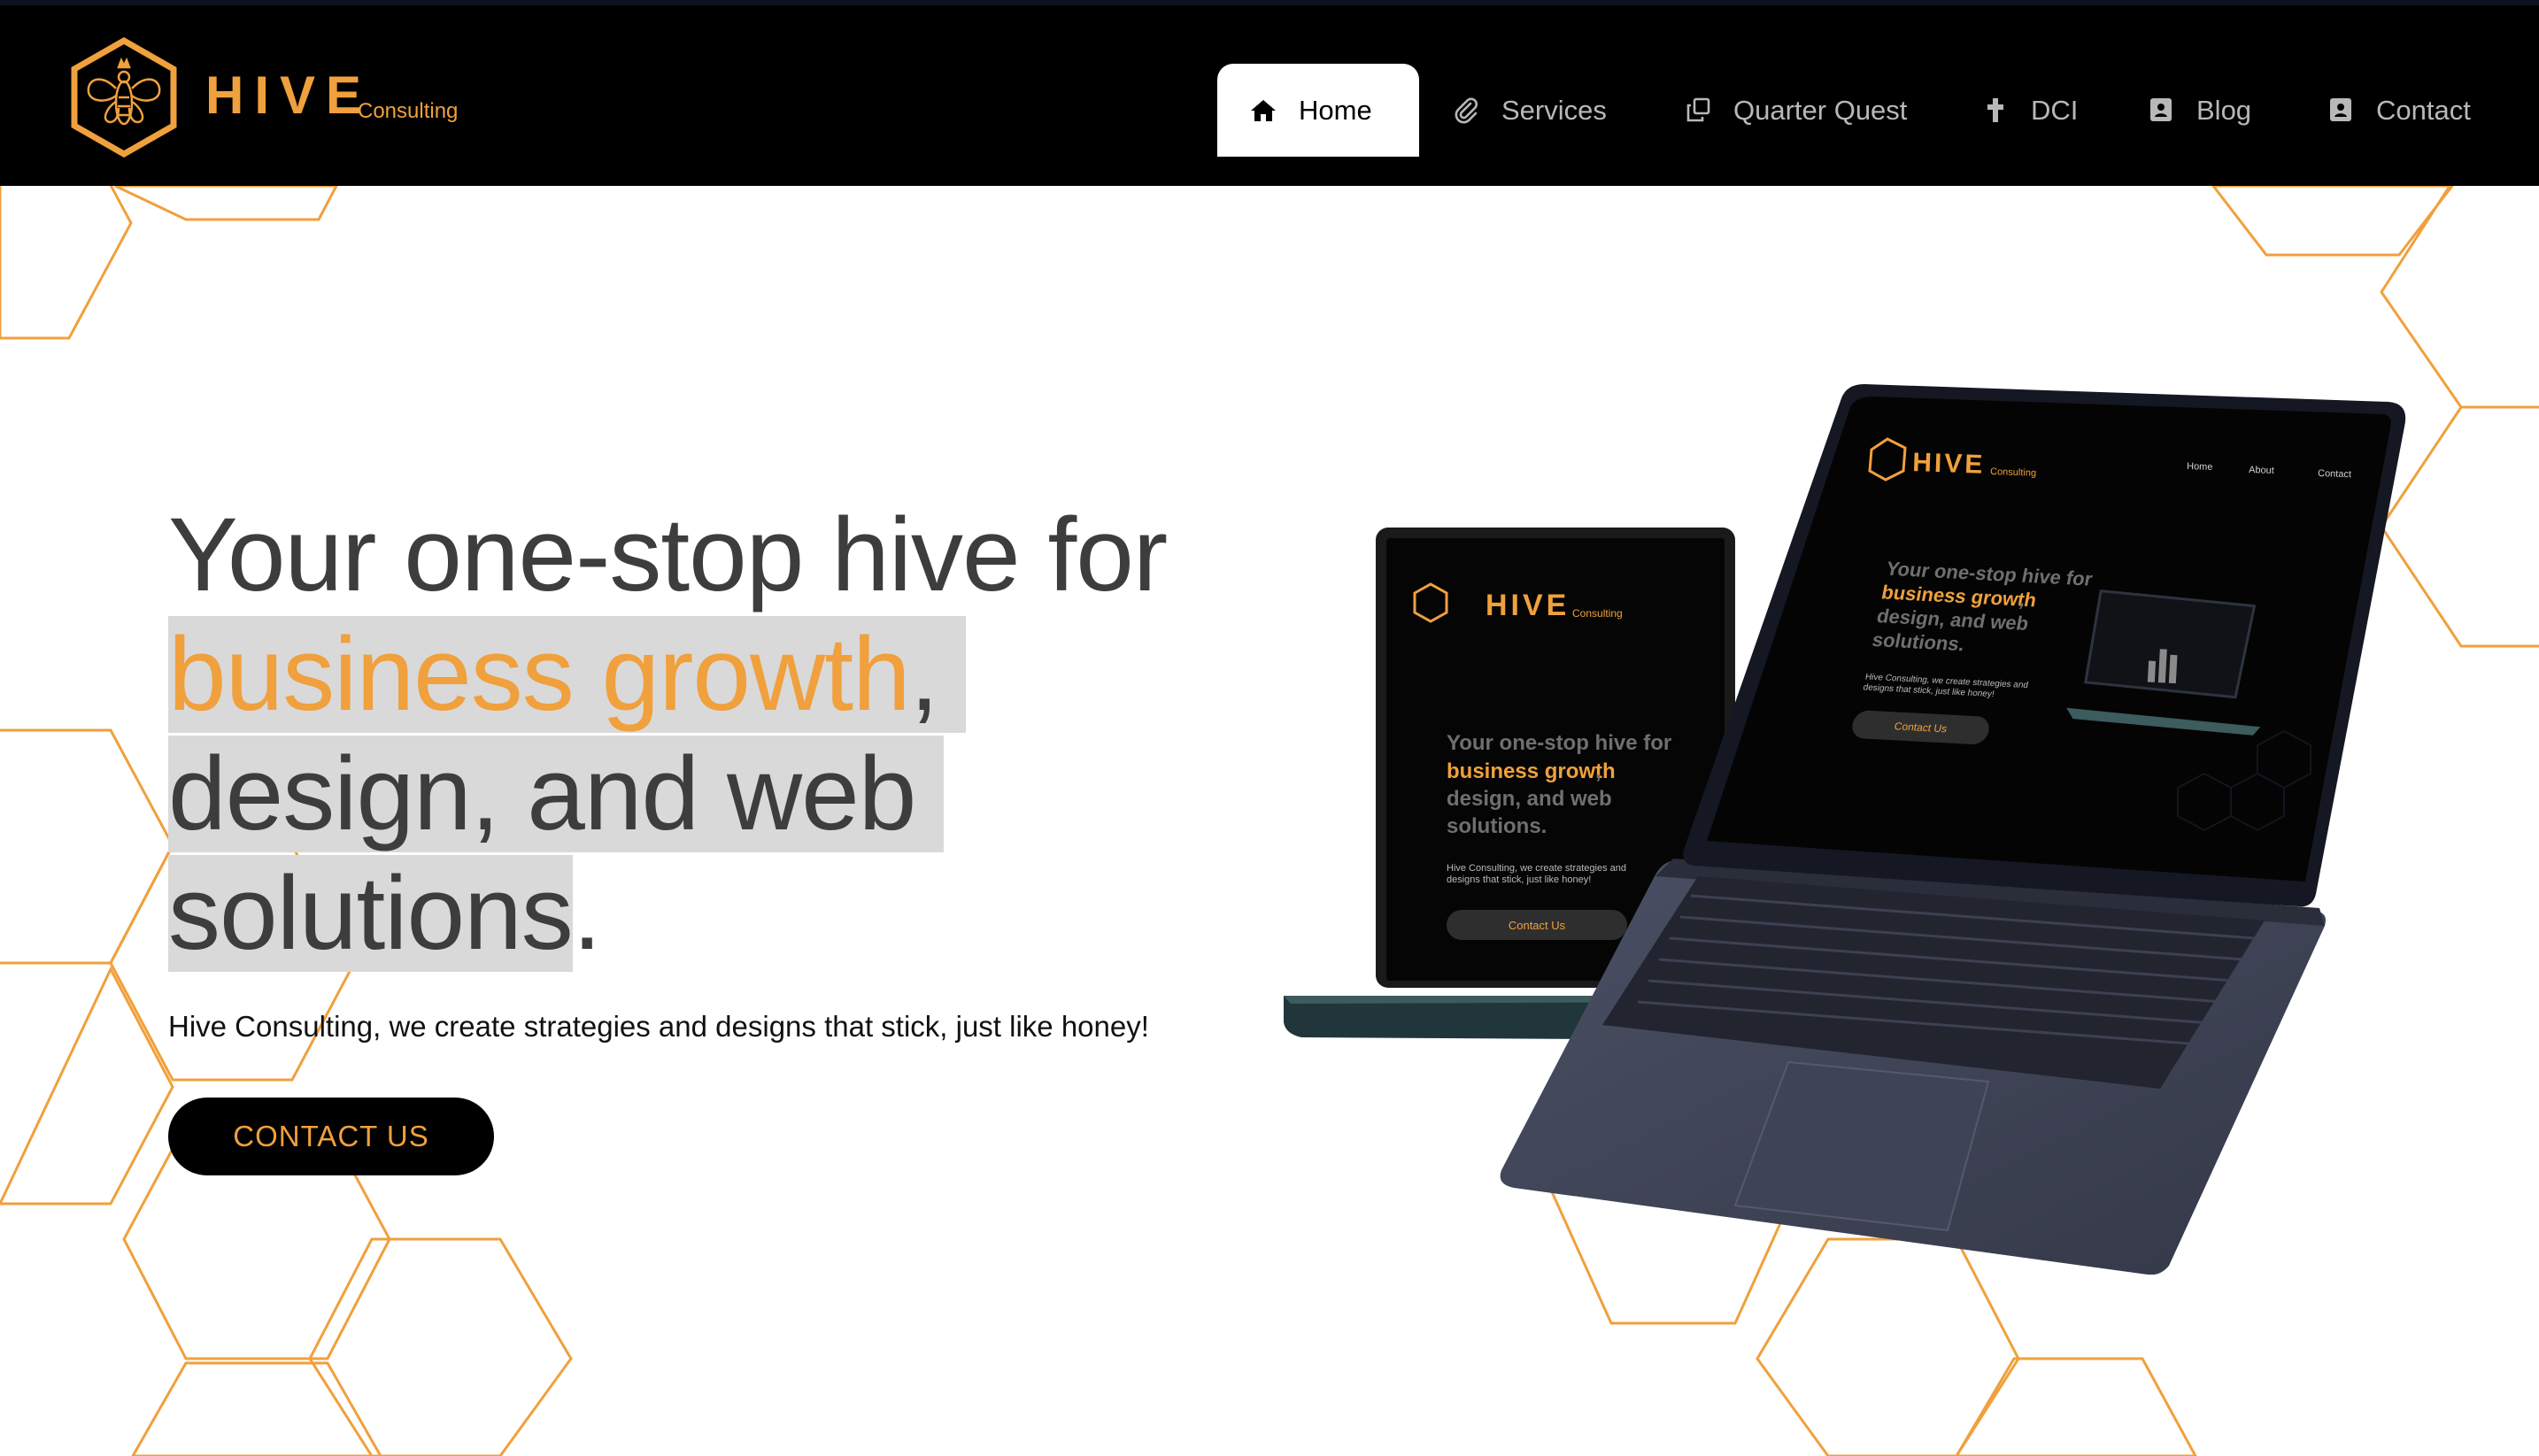 The width and height of the screenshot is (2539, 1456). What do you see at coordinates (542, 794) in the screenshot?
I see `headline-line-2-text: design, and web` at bounding box center [542, 794].